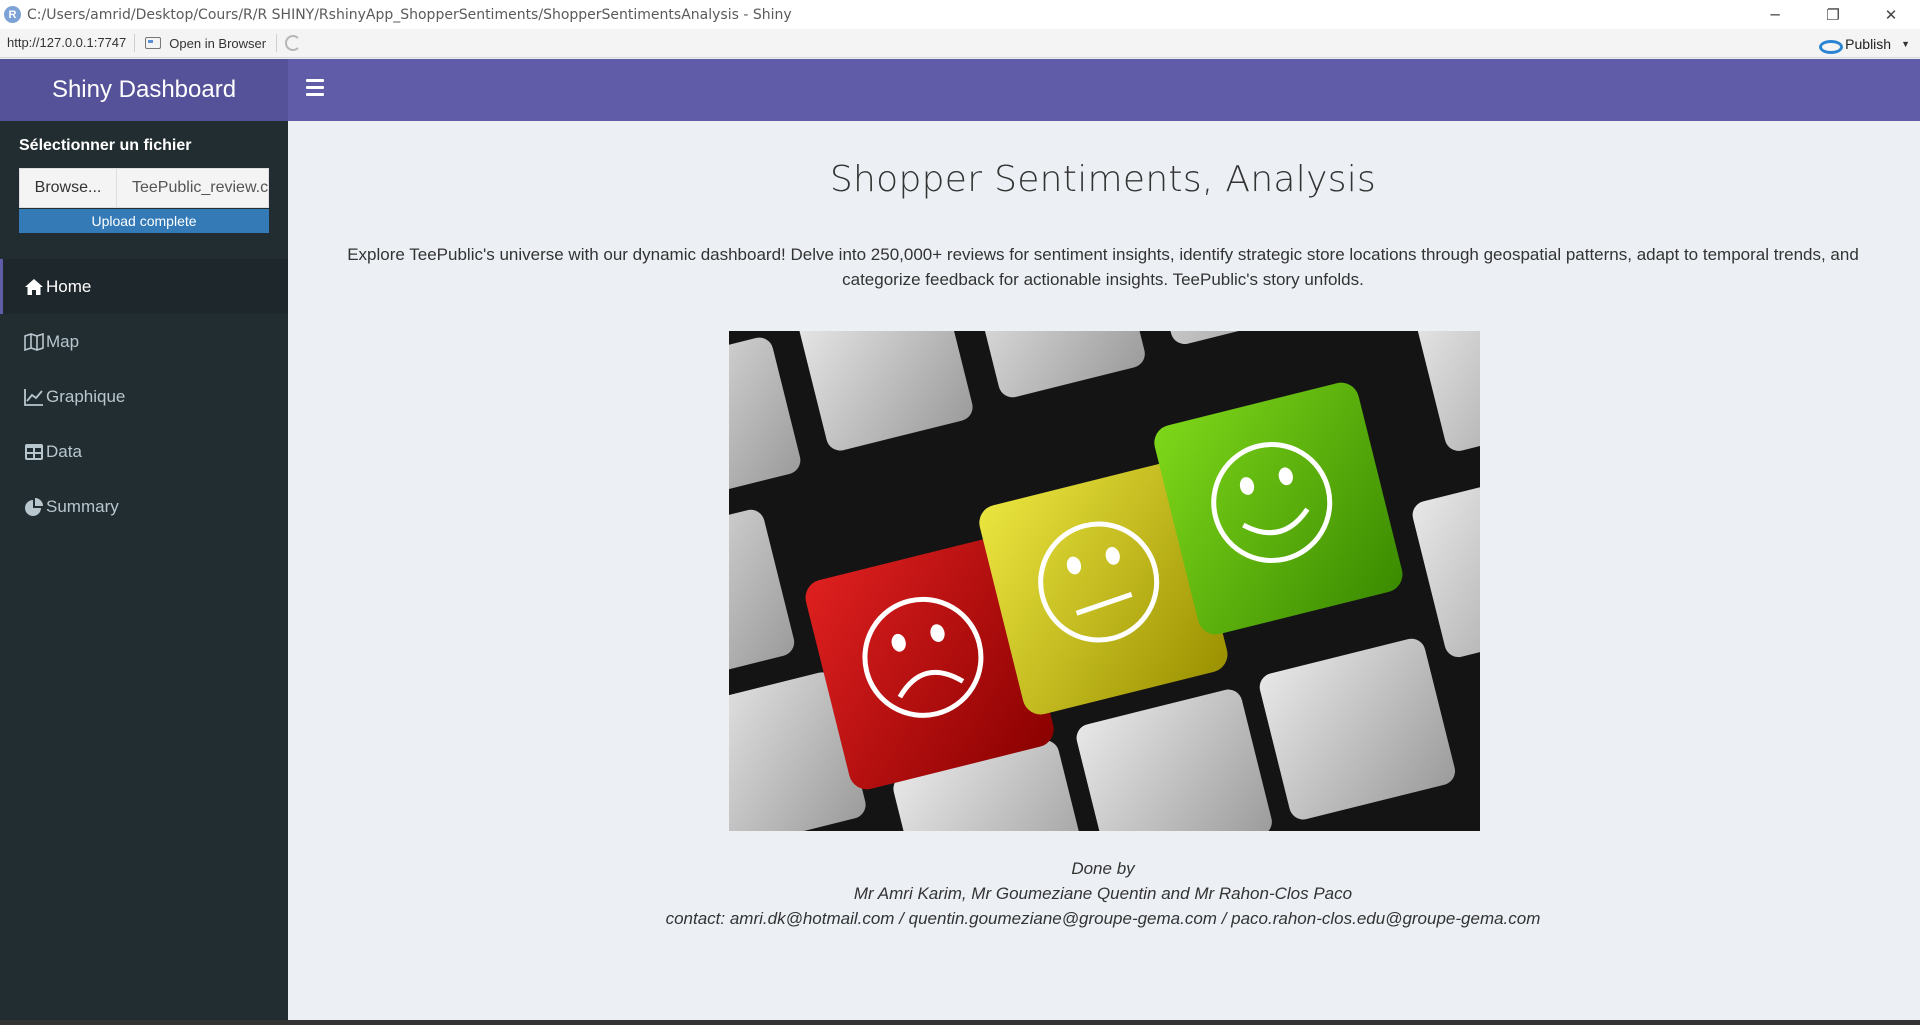  What do you see at coordinates (63, 341) in the screenshot?
I see `sidebar-item-label: Map` at bounding box center [63, 341].